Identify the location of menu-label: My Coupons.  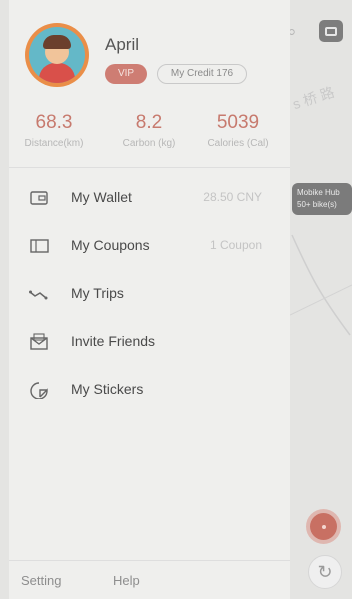
(110, 245).